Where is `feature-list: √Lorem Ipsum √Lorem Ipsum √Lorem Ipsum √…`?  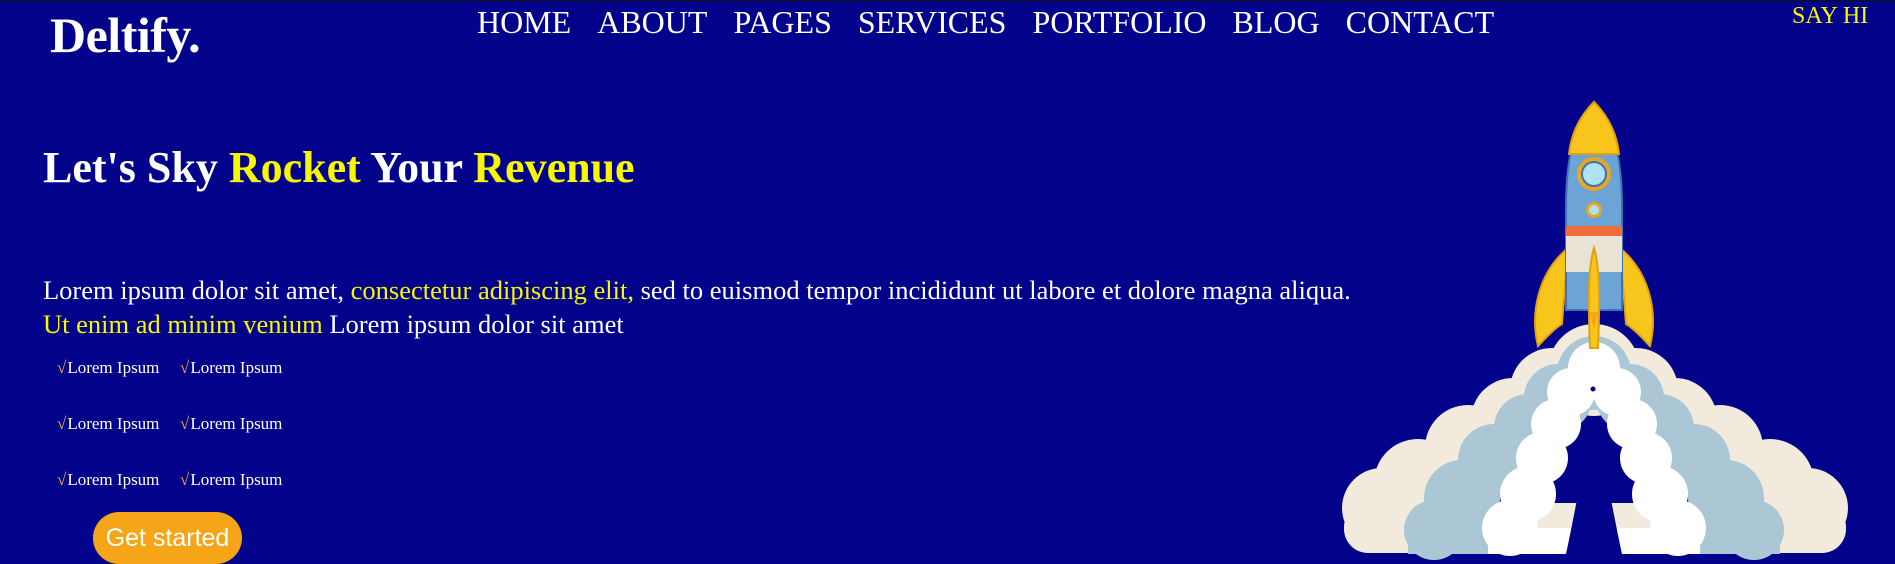
feature-list: √Lorem Ipsum √Lorem Ipsum √Lorem Ipsum √… is located at coordinates (180, 442).